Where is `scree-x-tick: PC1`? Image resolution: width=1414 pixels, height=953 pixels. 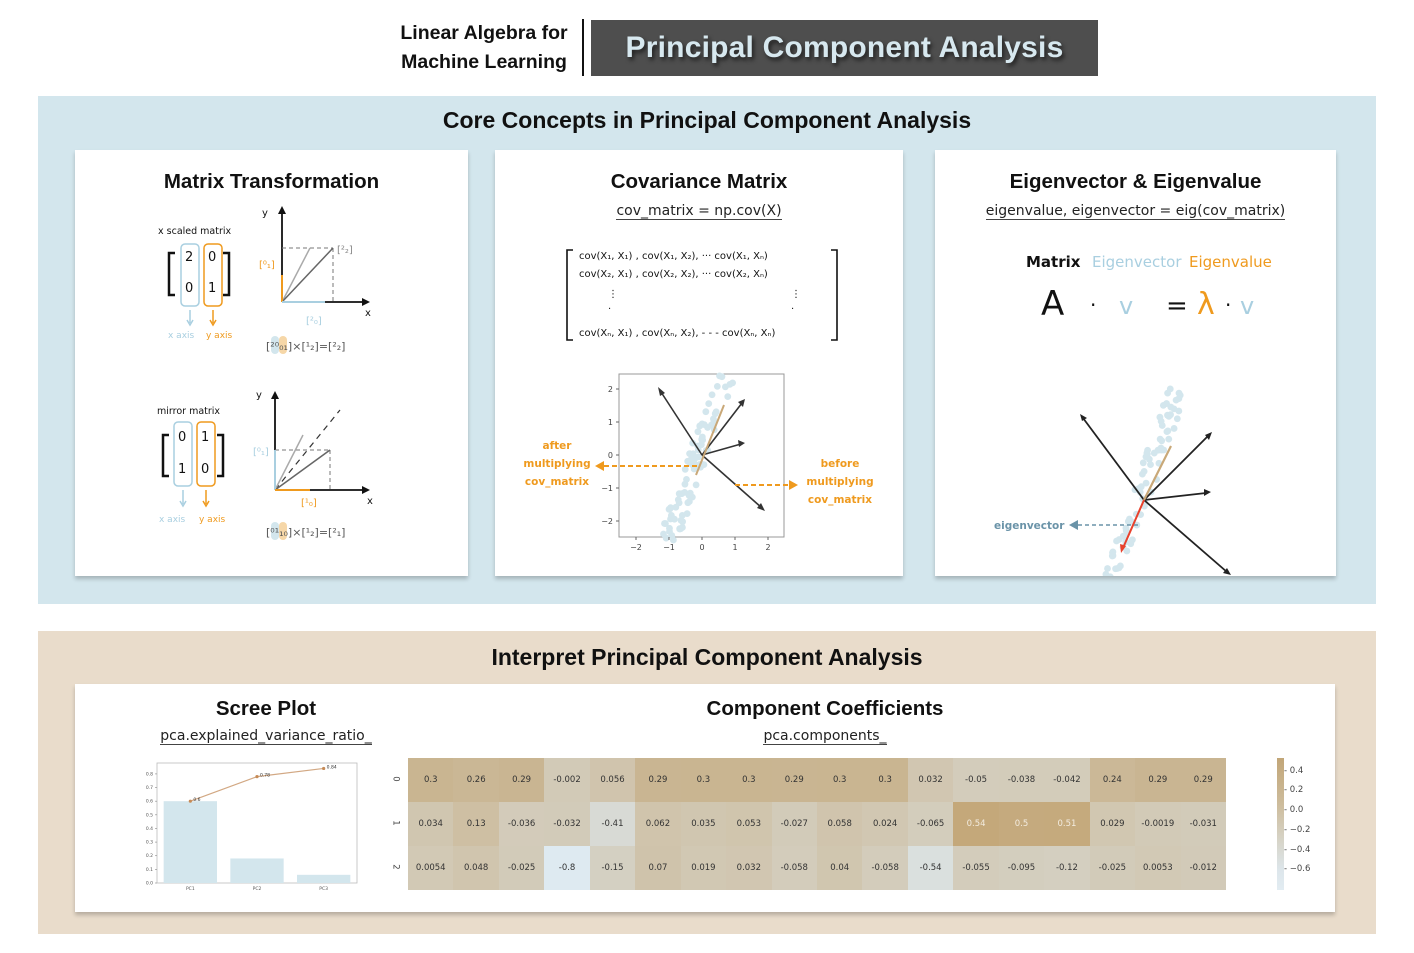
scree-x-tick: PC1 is located at coordinates (190, 889).